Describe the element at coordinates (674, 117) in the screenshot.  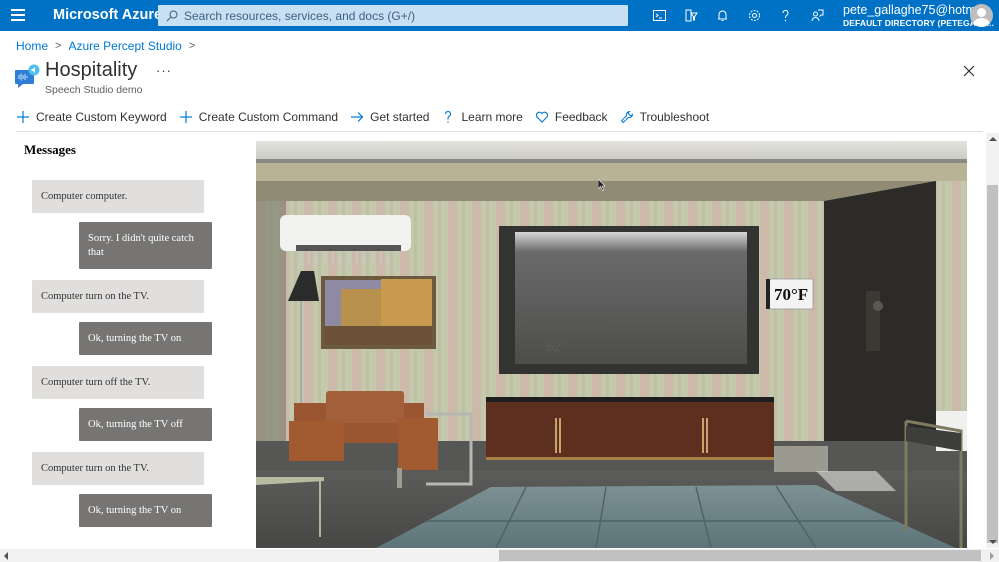
I see `troubleshoot-label: Troubleshoot` at that location.